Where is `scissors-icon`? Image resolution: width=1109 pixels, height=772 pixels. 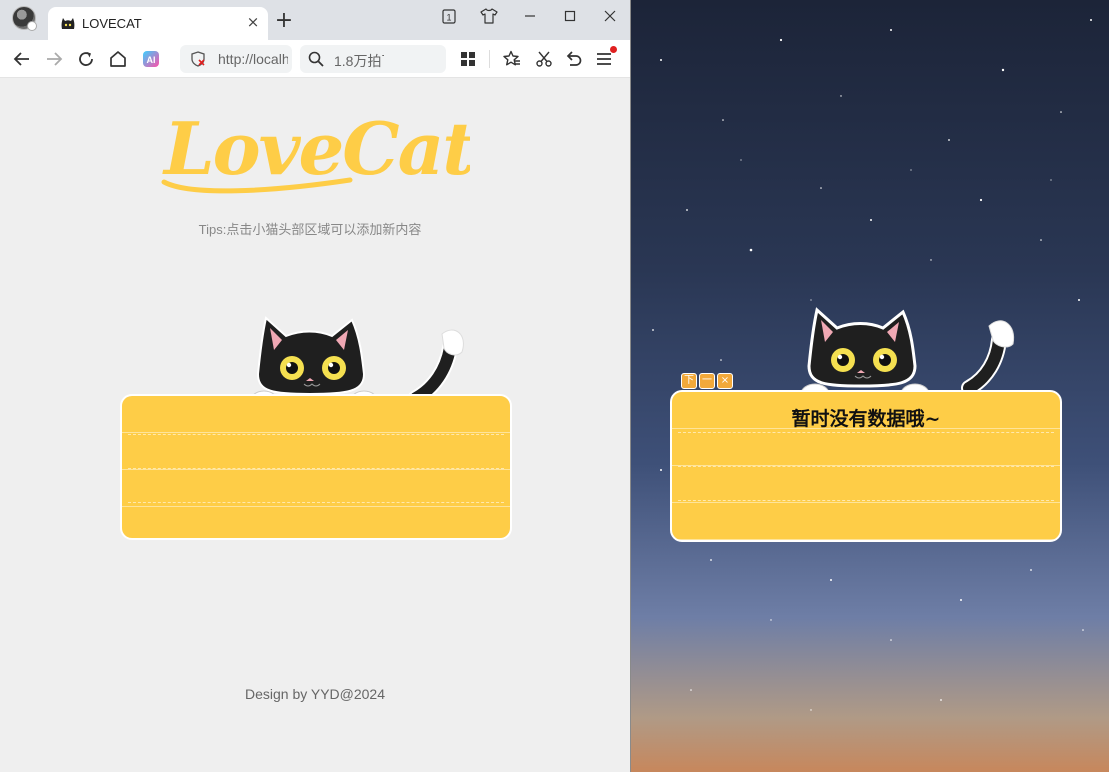
scissors-icon is located at coordinates (544, 59).